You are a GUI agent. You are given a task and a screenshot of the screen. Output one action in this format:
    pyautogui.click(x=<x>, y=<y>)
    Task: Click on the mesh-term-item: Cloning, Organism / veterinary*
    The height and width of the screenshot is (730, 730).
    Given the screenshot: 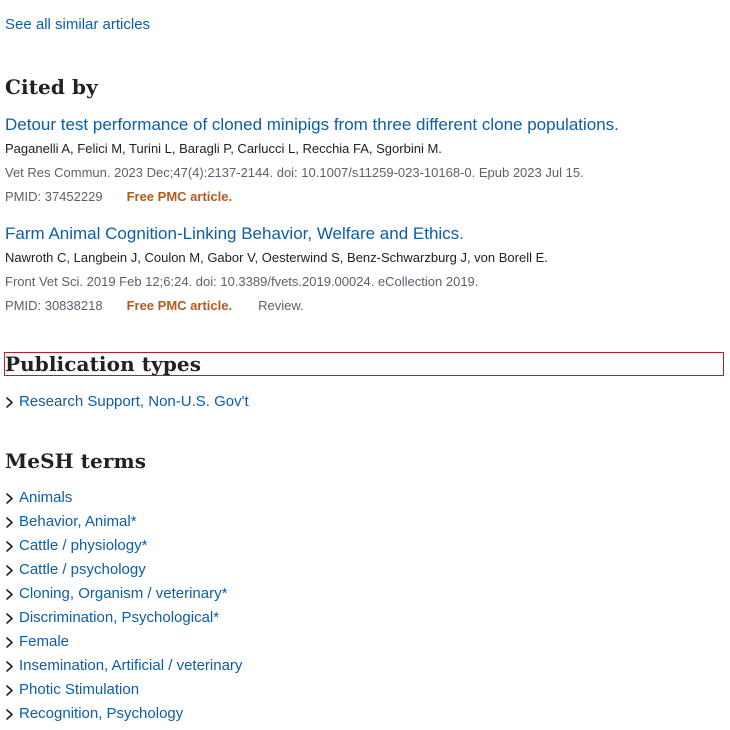 What is the action you would take?
    pyautogui.click(x=123, y=594)
    